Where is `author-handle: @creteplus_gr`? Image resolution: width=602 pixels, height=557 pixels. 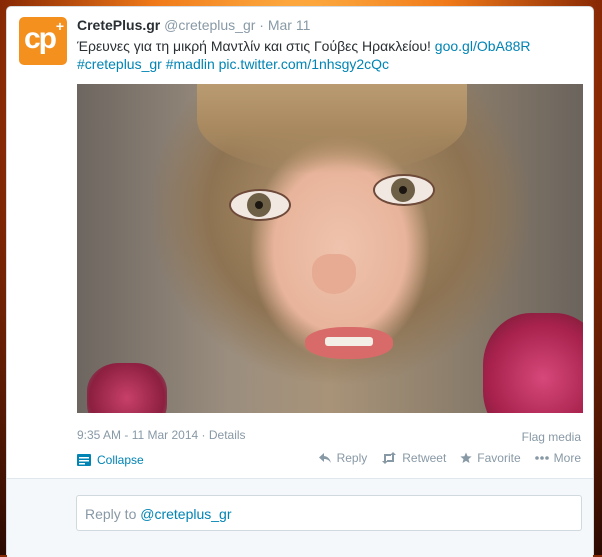 author-handle: @creteplus_gr is located at coordinates (209, 25).